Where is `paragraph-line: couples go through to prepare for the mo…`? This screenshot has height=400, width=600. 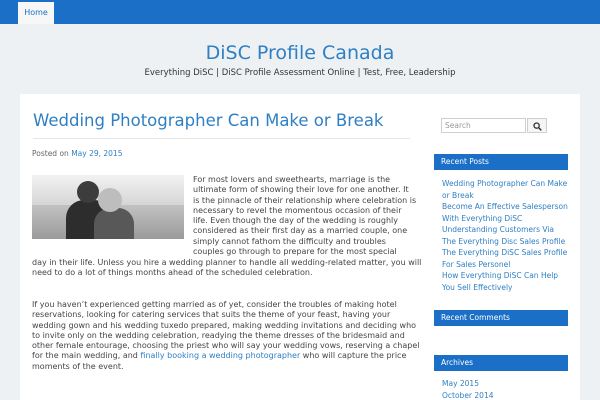 paragraph-line: couples go through to prepare for the mo… is located at coordinates (295, 252).